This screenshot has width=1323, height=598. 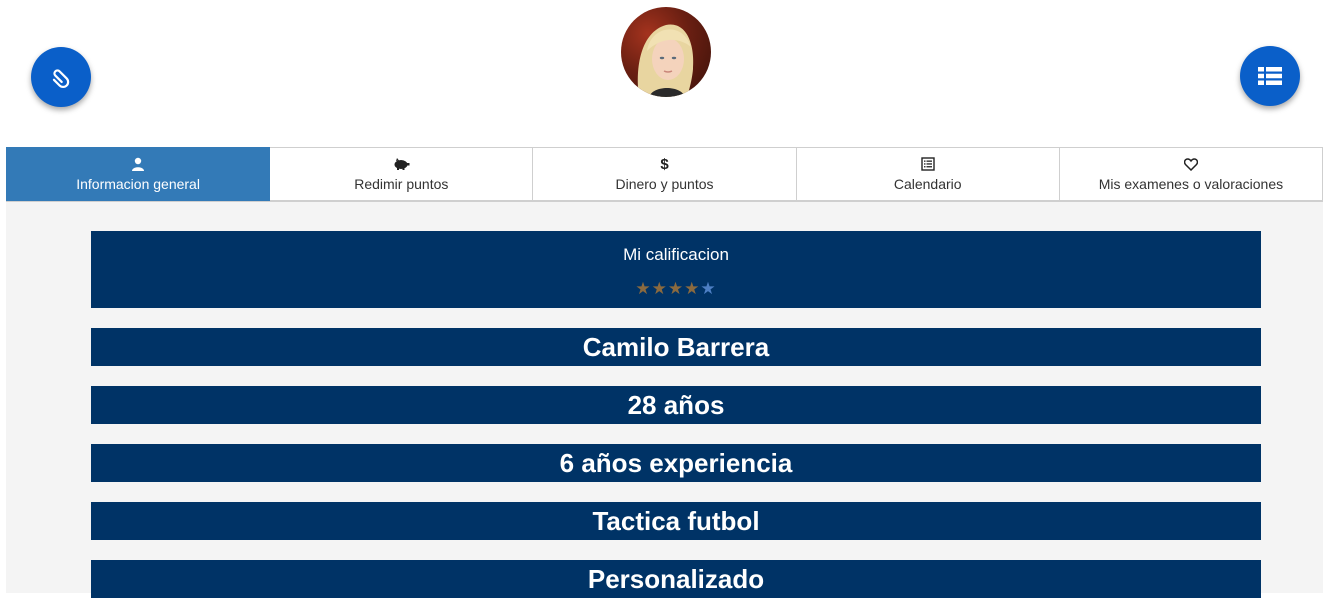 I want to click on tab-mis-examenes: Mis examenes o valoraciones, so click(x=1191, y=174).